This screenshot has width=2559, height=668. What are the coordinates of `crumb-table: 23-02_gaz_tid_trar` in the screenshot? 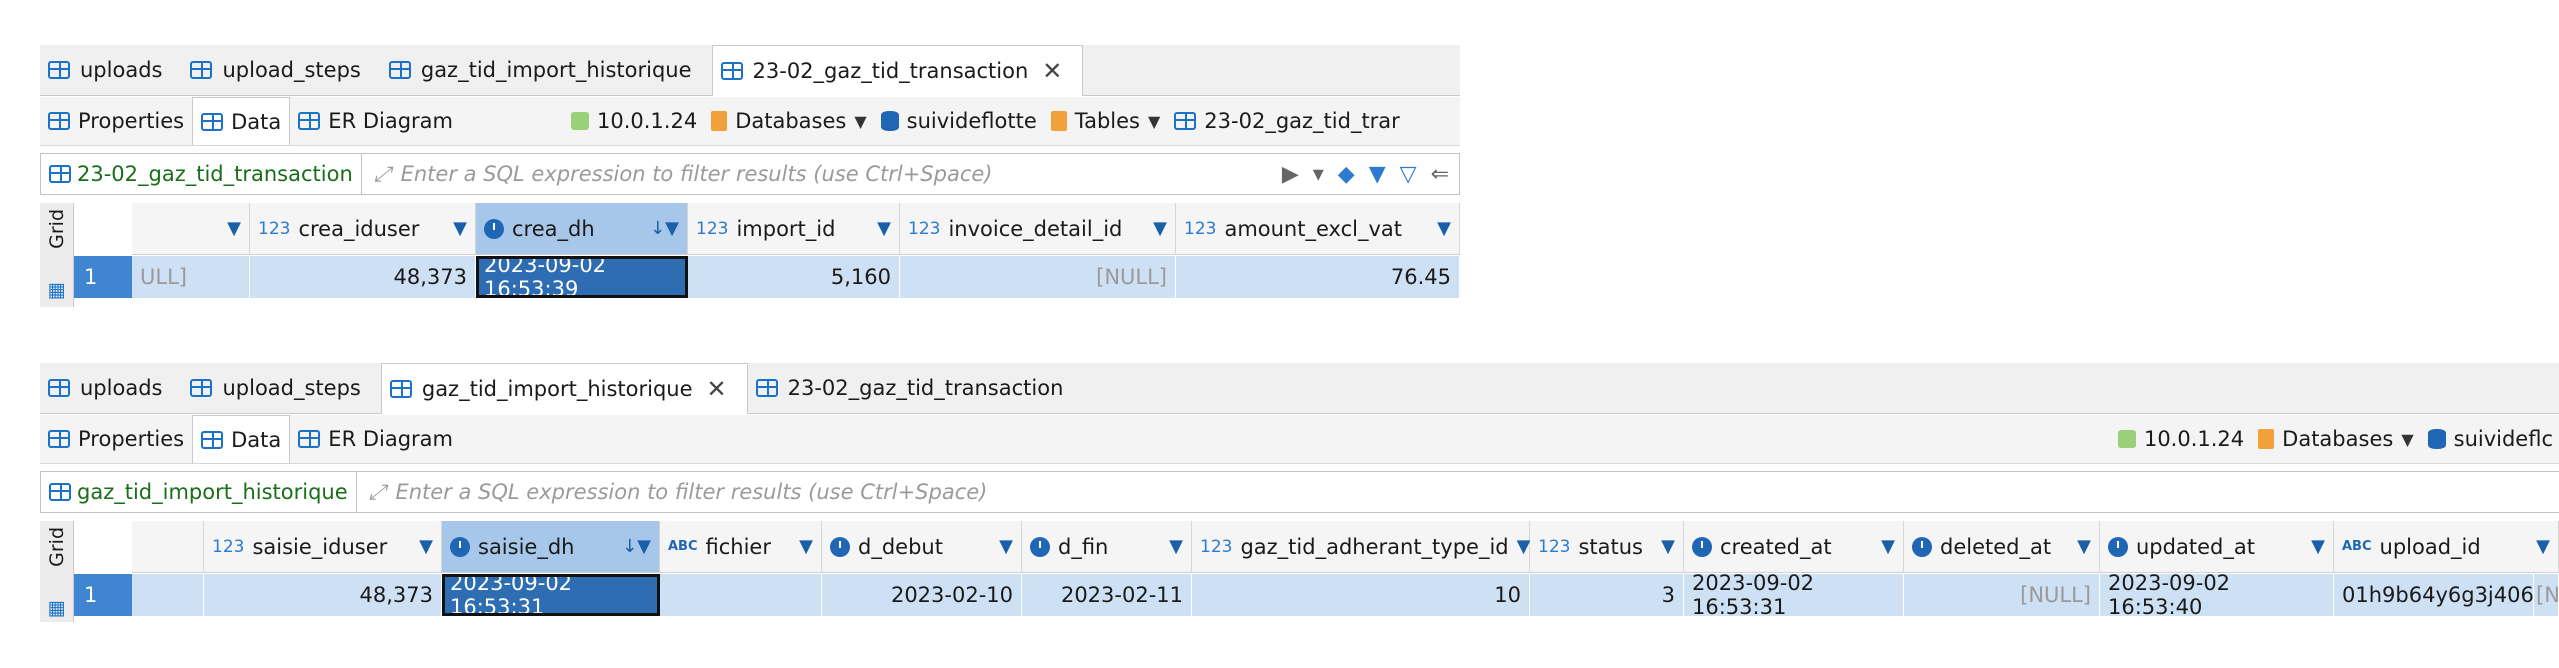 It's located at (1287, 121).